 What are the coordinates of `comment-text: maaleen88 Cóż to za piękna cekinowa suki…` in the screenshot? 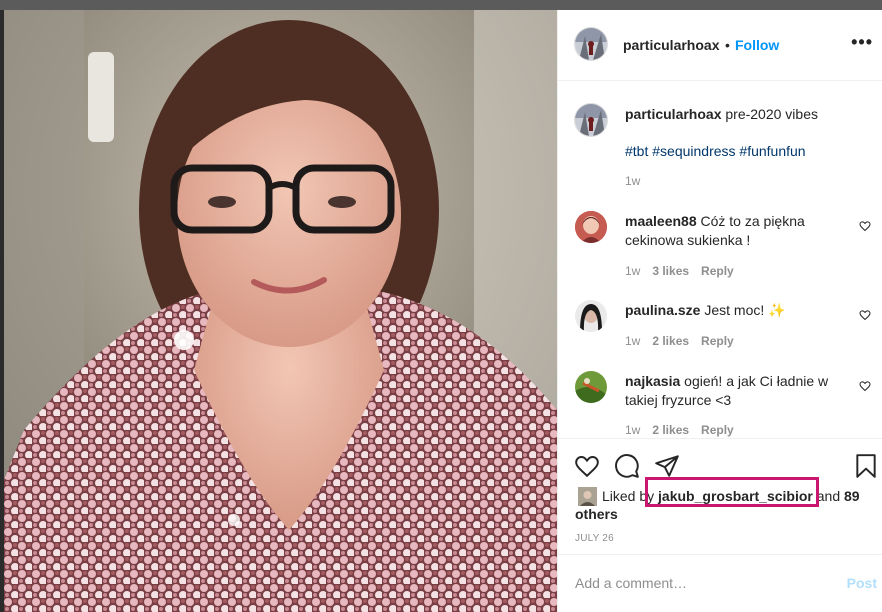 It's located at (740, 231).